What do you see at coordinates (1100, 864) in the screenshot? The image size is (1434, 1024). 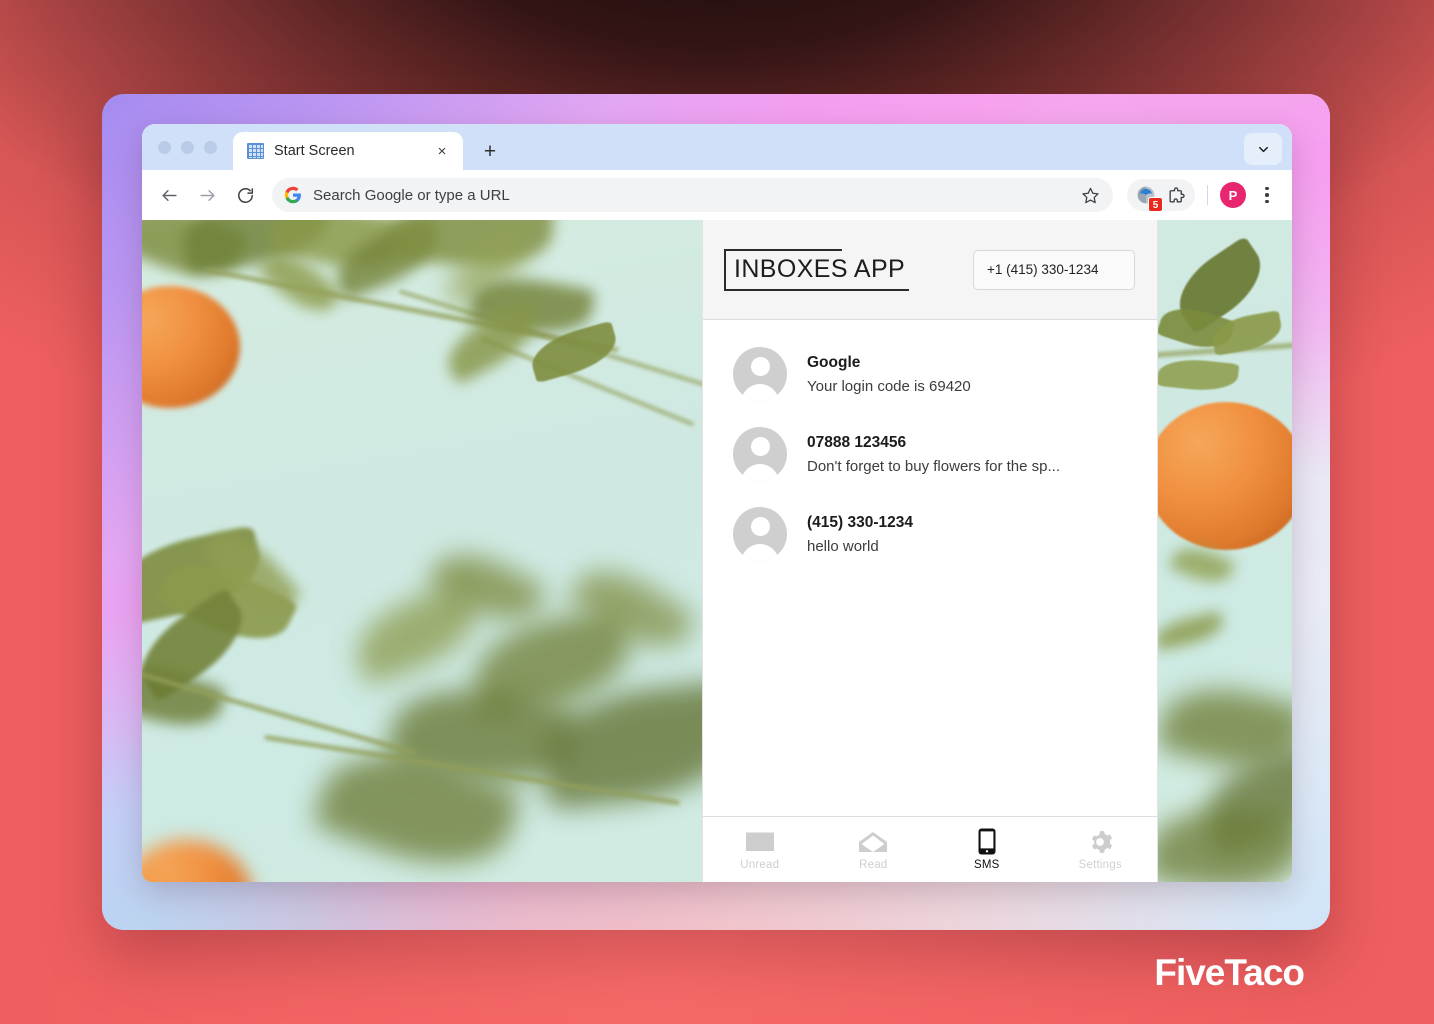 I see `nav-label: Settings` at bounding box center [1100, 864].